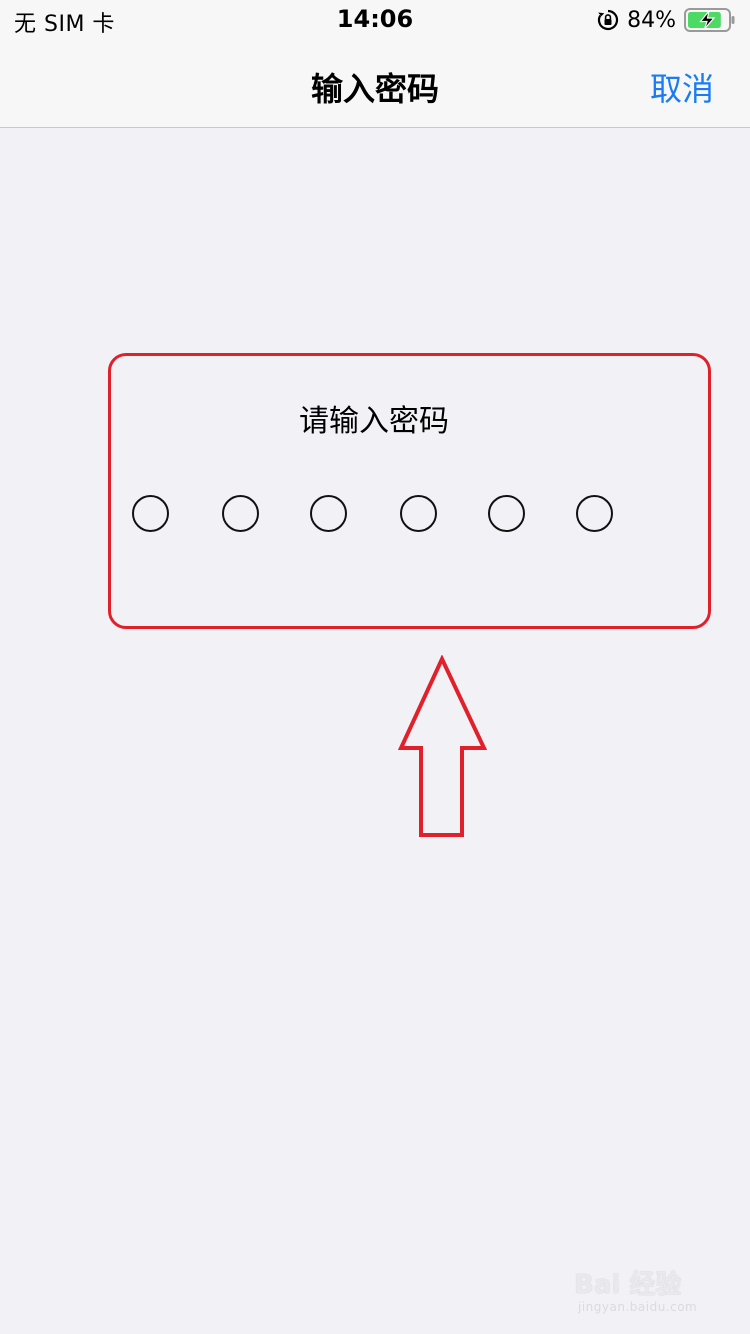 The image size is (750, 1334). Describe the element at coordinates (651, 20) in the screenshot. I see `battery-percent: 84%` at that location.